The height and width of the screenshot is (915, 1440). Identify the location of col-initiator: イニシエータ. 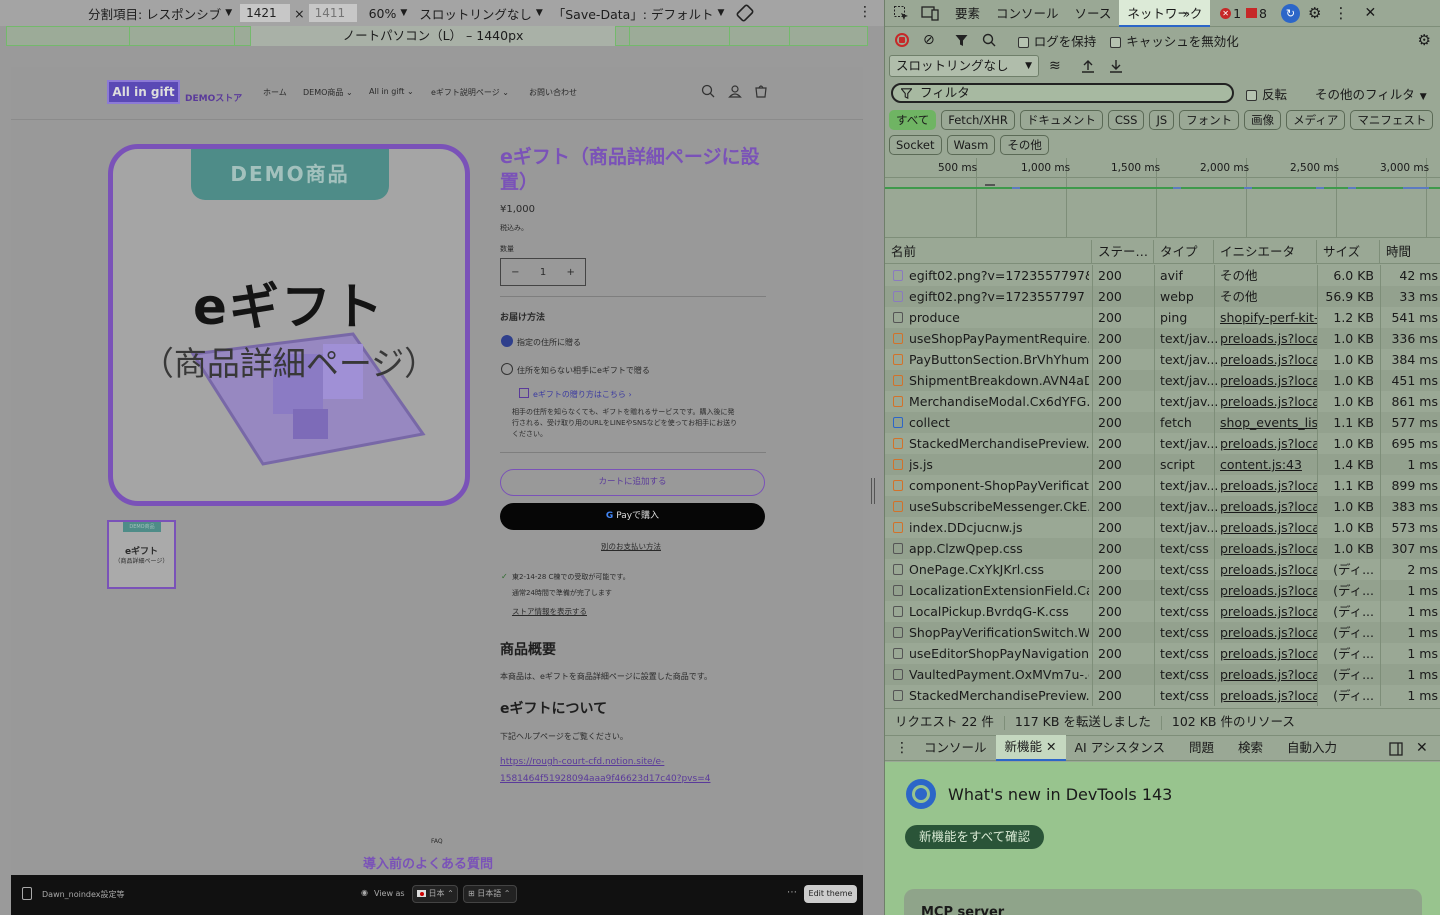
(1265, 251).